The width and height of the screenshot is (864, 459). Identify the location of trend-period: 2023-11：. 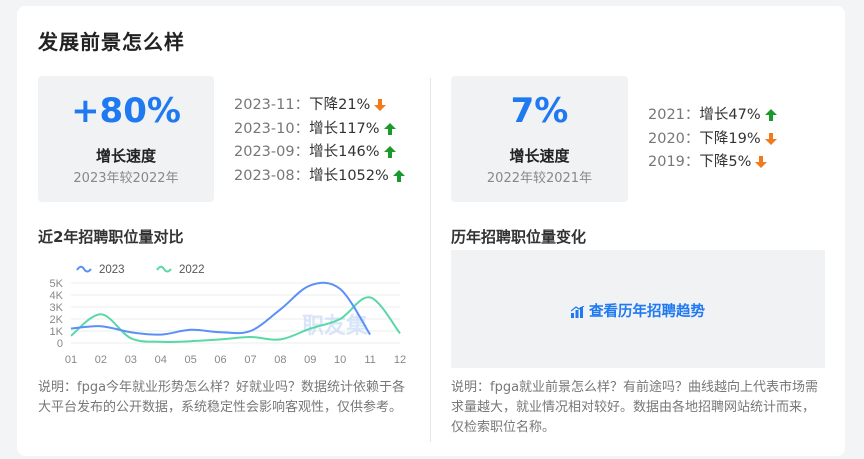
(272, 105).